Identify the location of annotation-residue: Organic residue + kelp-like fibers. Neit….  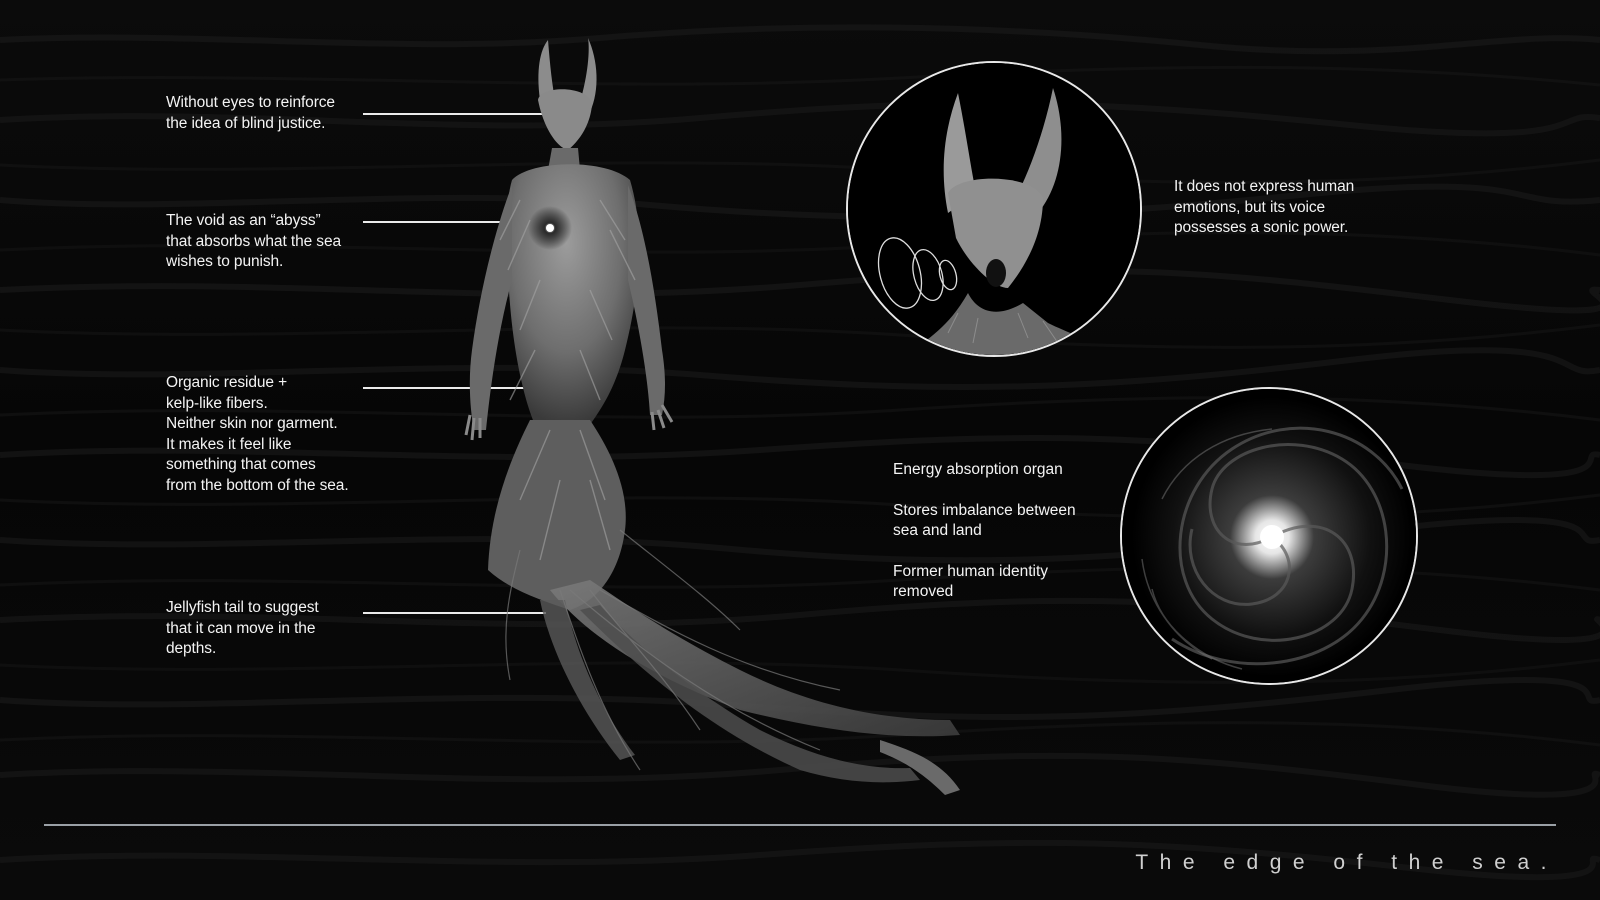
(257, 434).